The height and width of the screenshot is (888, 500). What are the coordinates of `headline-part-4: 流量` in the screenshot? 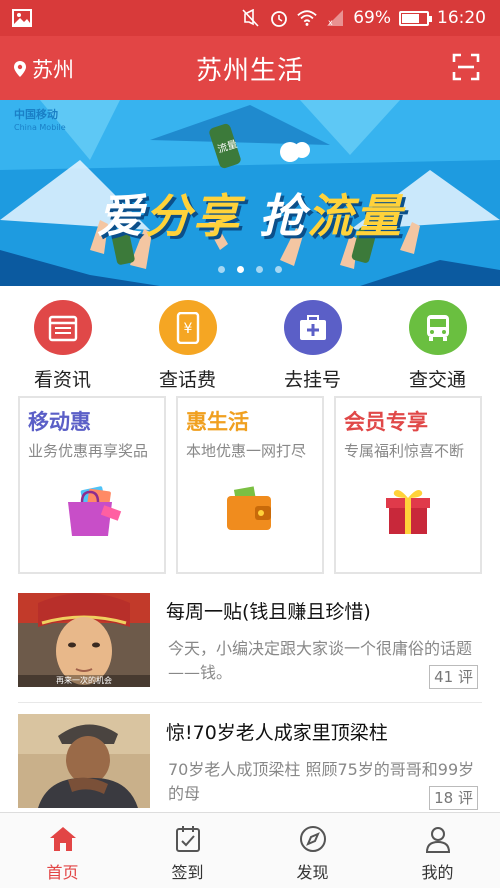 It's located at (355, 216).